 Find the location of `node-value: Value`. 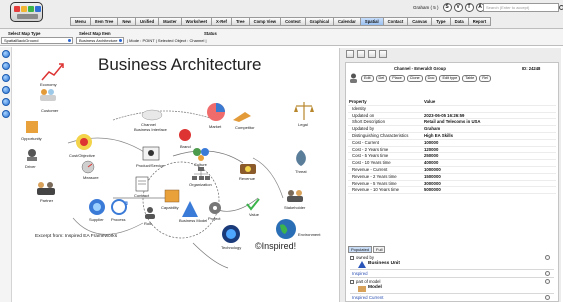

node-value: Value is located at coordinates (254, 214).